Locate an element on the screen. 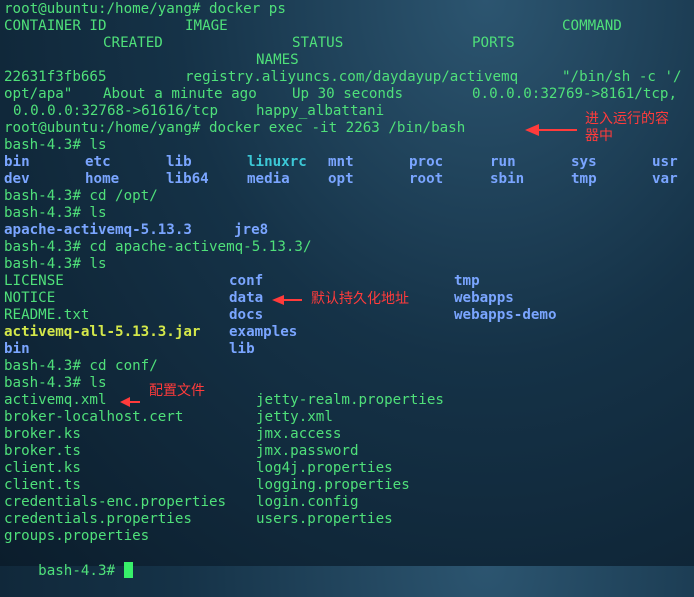  container-command: "/bin/sh -c '/ is located at coordinates (622, 77).